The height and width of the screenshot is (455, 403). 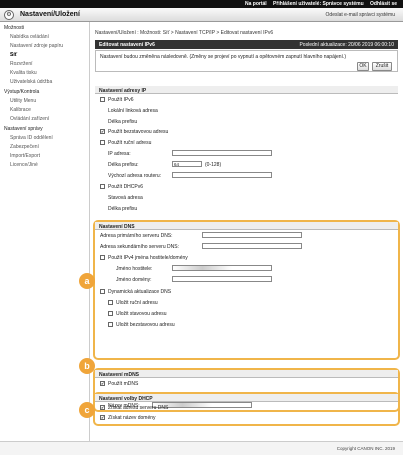 What do you see at coordinates (87, 366) in the screenshot?
I see `callout-badge-b: b` at bounding box center [87, 366].